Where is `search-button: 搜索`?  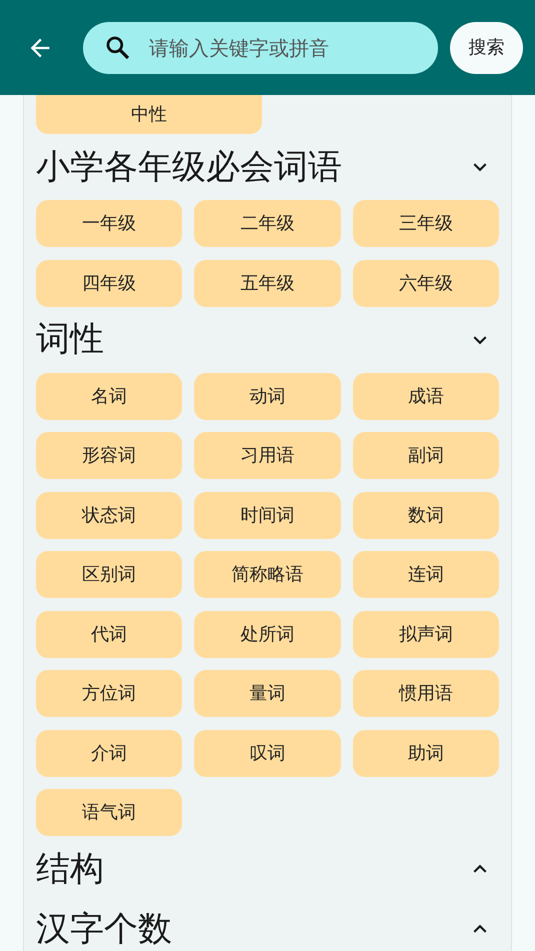
search-button: 搜索 is located at coordinates (486, 48).